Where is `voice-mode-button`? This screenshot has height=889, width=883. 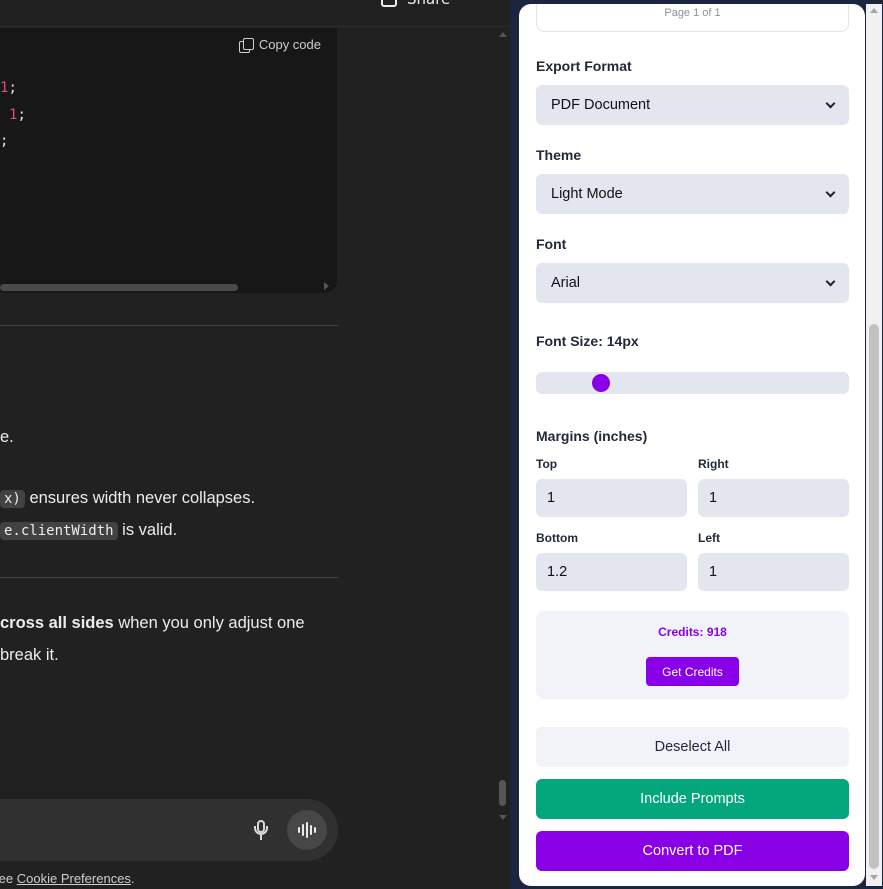 voice-mode-button is located at coordinates (307, 830).